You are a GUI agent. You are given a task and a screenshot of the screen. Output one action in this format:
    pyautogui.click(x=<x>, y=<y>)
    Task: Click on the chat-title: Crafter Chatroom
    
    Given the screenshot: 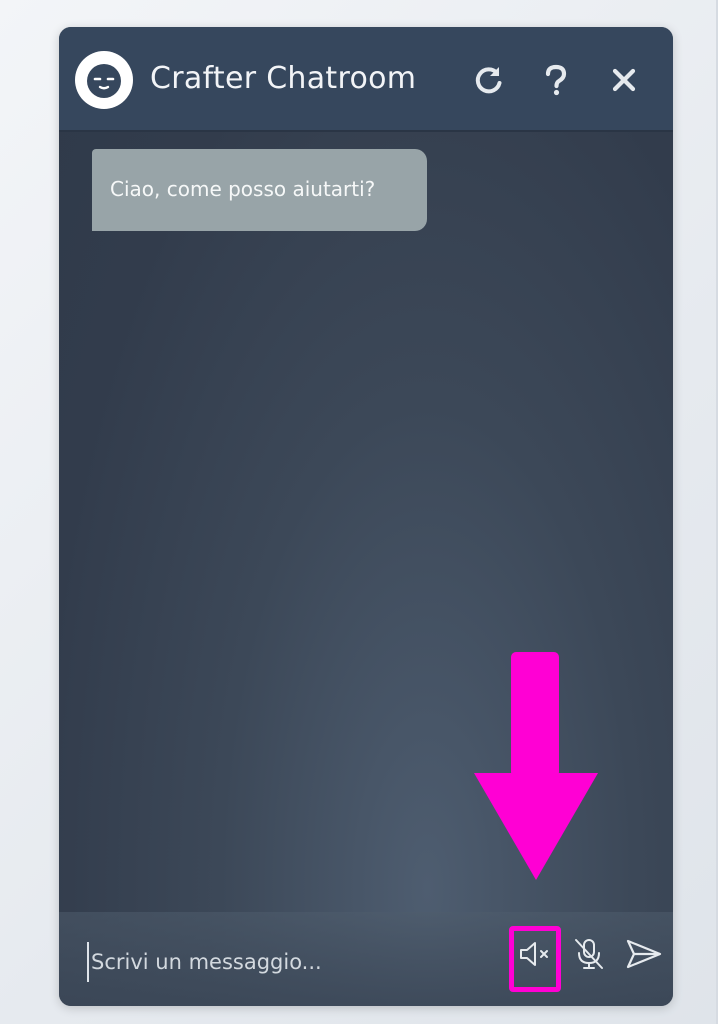 What is the action you would take?
    pyautogui.click(x=283, y=78)
    